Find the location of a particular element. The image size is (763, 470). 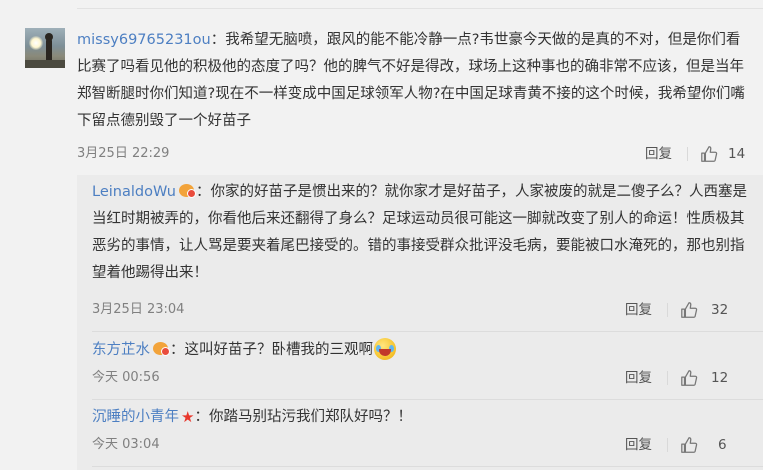

reply-time: 今天 03:04 is located at coordinates (126, 444).